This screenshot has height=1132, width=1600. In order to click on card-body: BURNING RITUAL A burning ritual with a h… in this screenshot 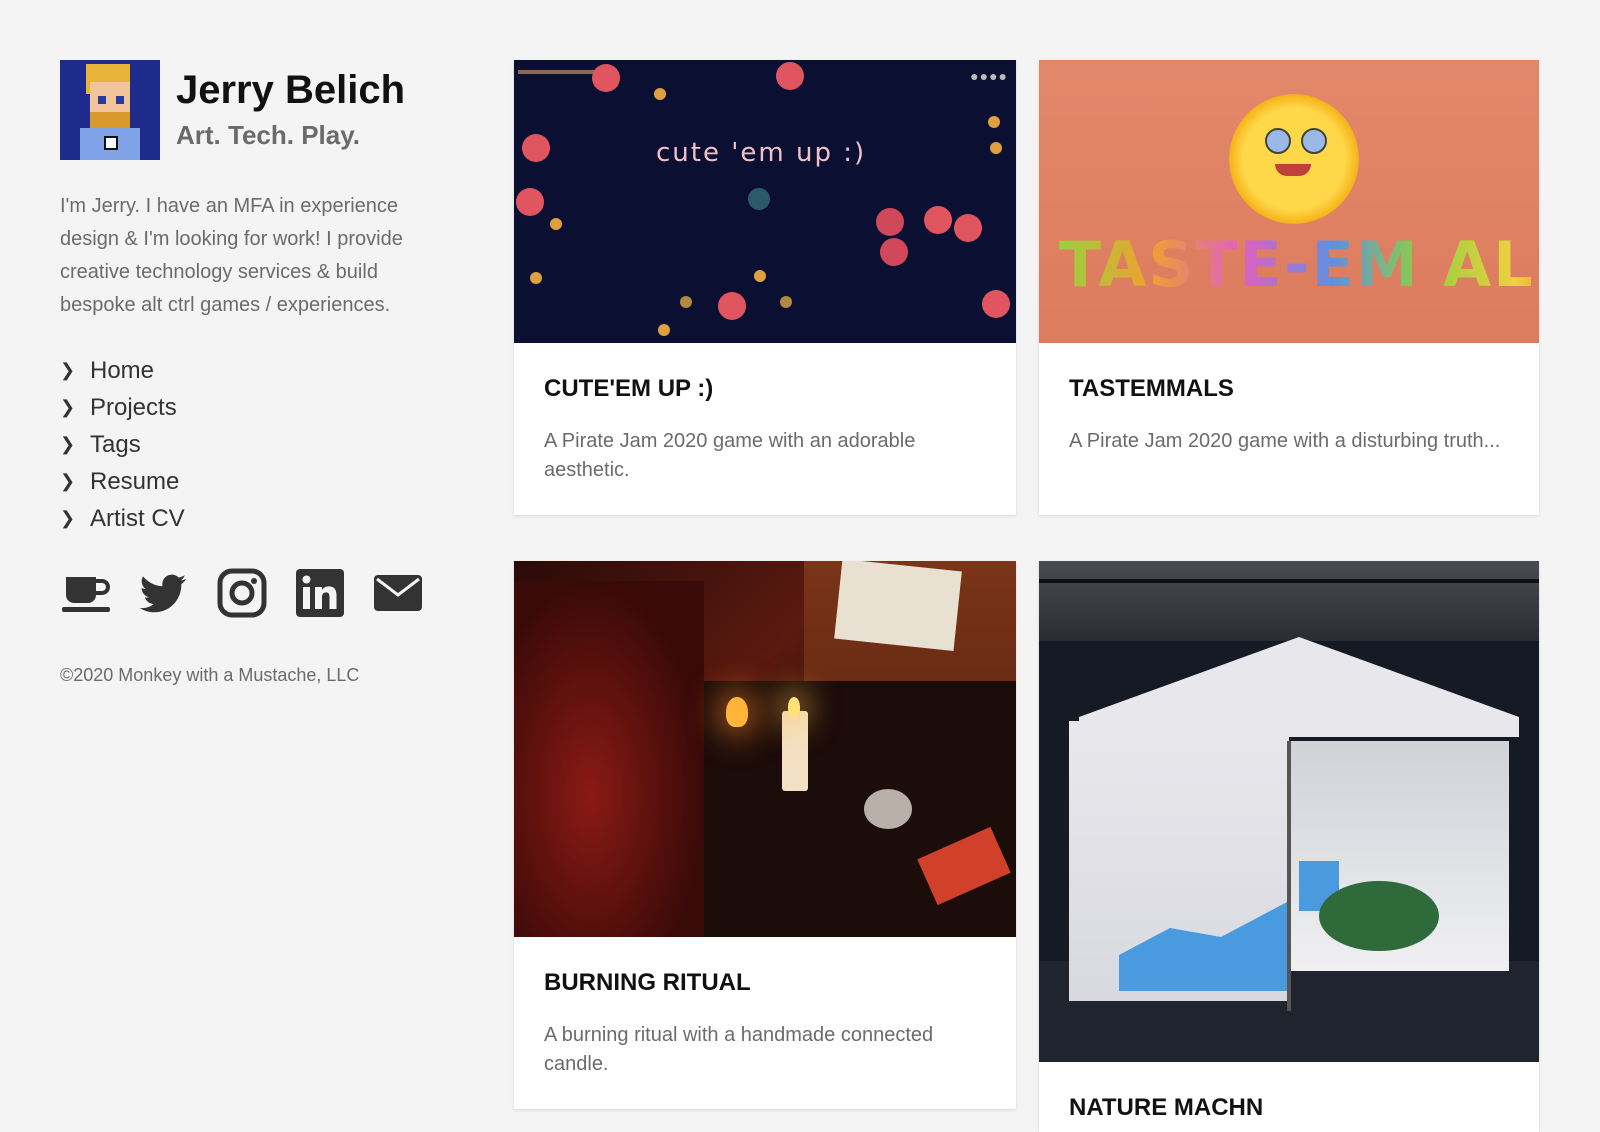, I will do `click(765, 1020)`.